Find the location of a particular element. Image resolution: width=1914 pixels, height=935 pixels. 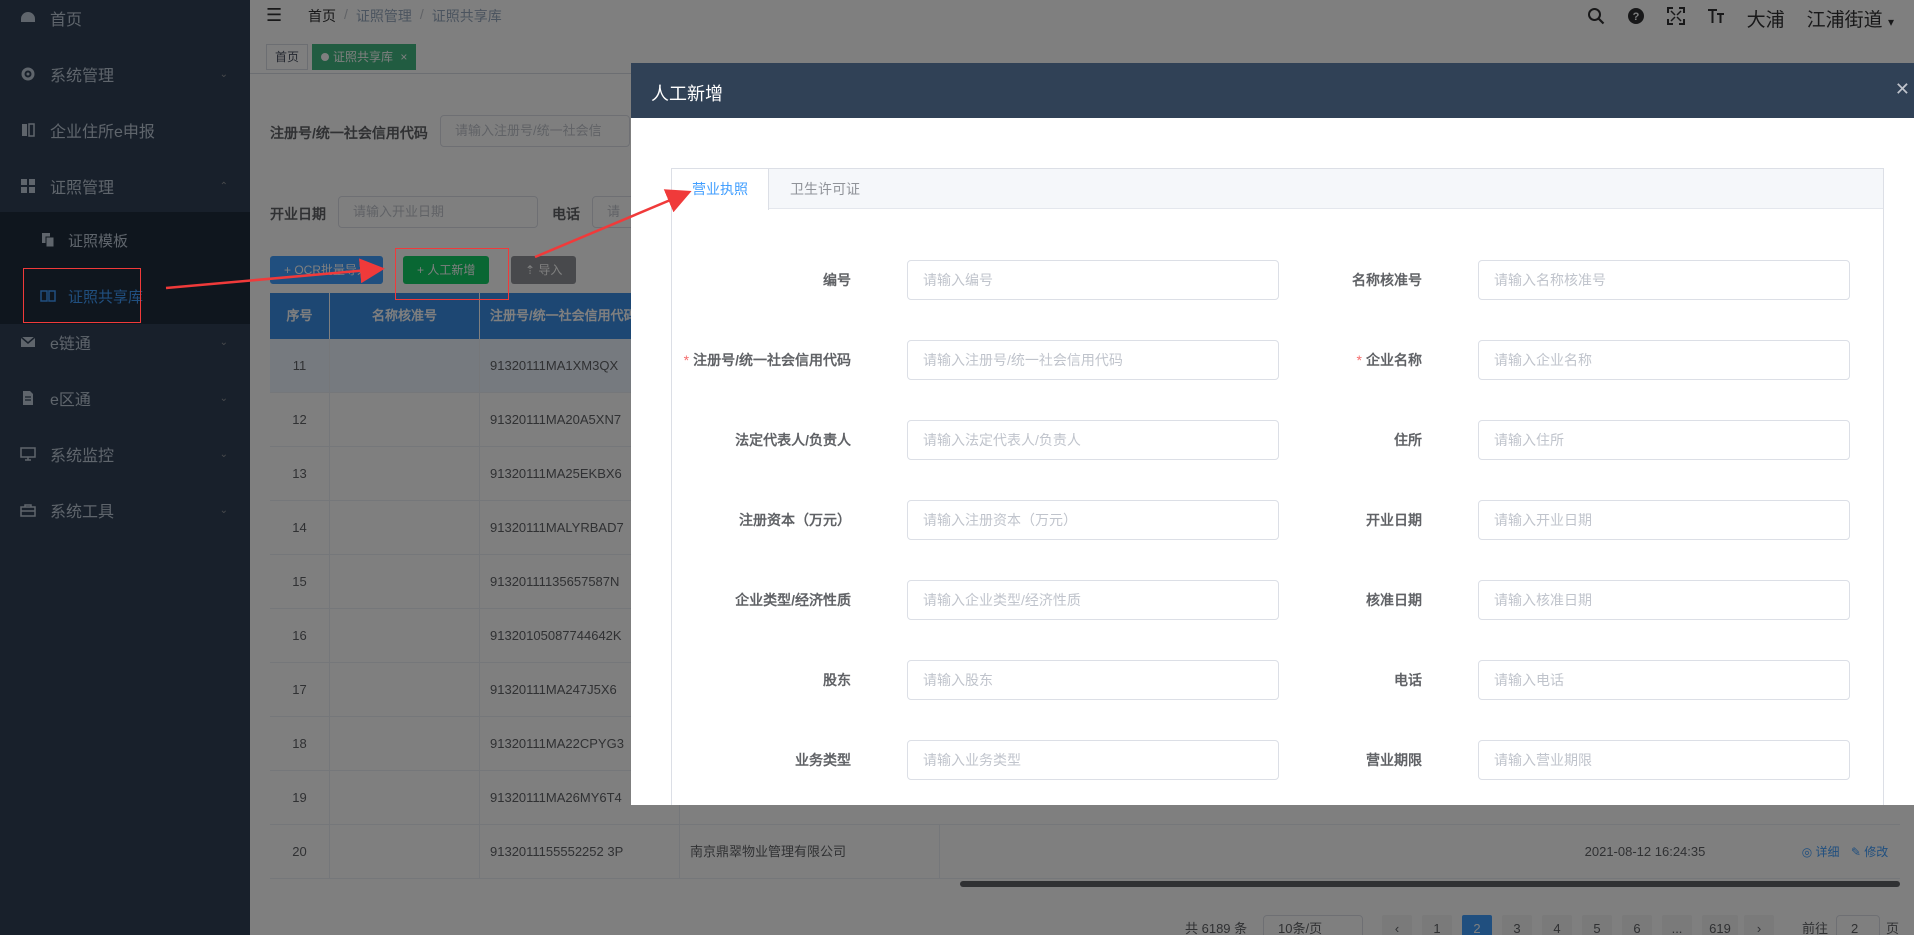

field-label: 营业期限 is located at coordinates (1312, 760).